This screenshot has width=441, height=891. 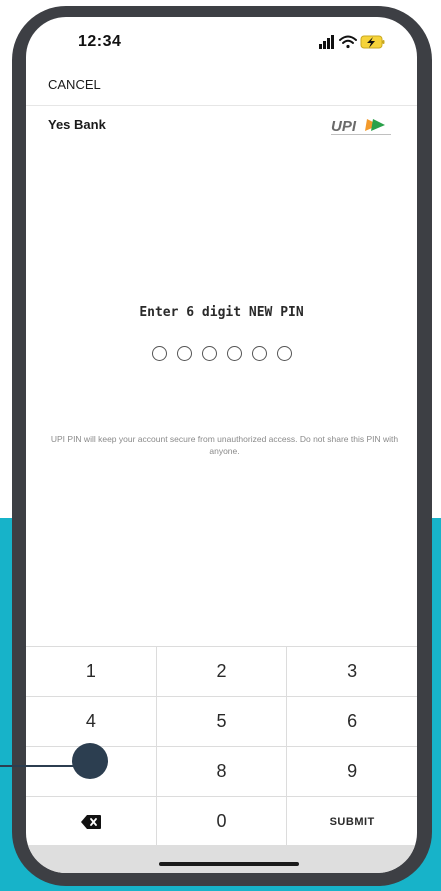 What do you see at coordinates (348, 42) in the screenshot?
I see `wifi-icon` at bounding box center [348, 42].